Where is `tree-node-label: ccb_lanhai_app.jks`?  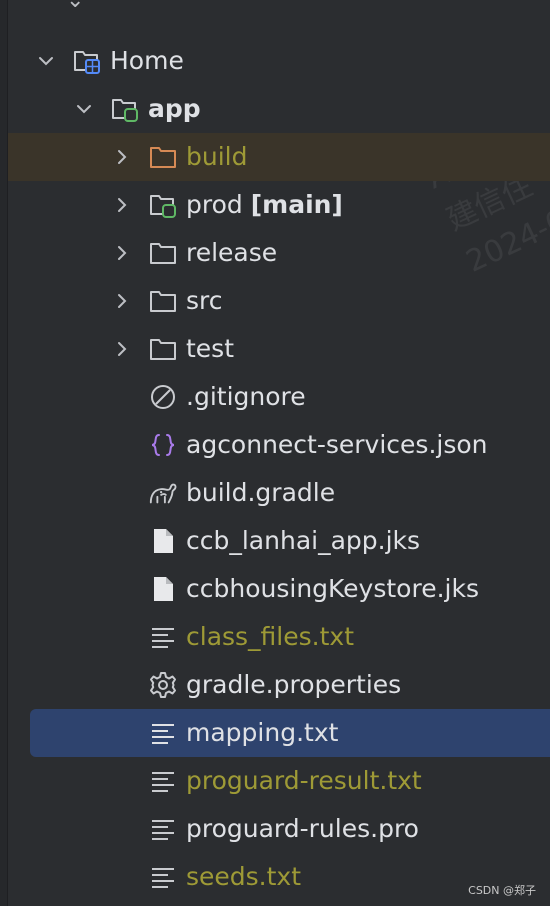 tree-node-label: ccb_lanhai_app.jks is located at coordinates (303, 540).